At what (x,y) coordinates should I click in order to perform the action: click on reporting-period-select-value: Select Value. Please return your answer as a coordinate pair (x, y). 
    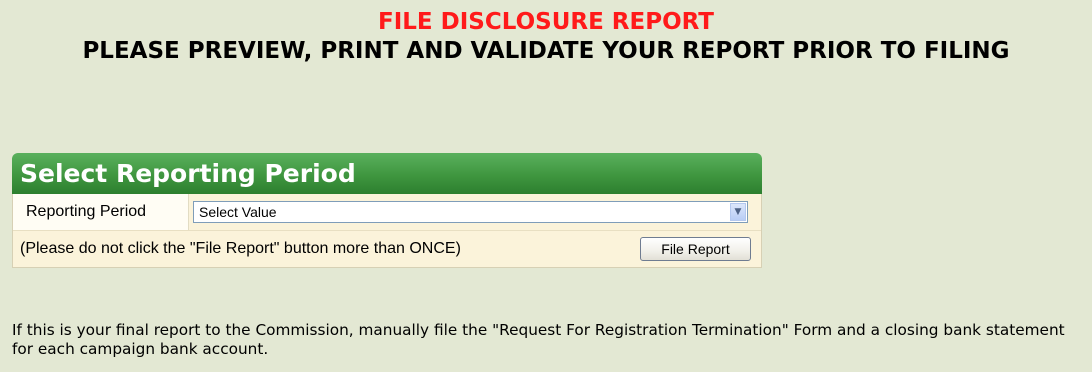
    Looking at the image, I should click on (238, 212).